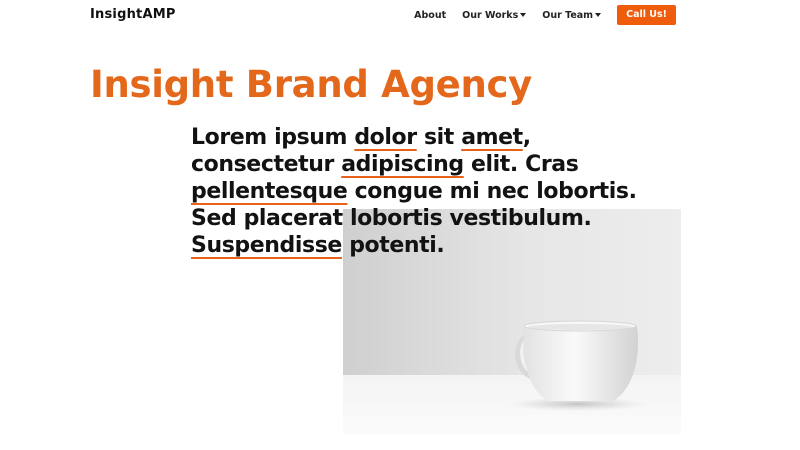 Image resolution: width=800 pixels, height=450 pixels. I want to click on underlined-word: Suspendisse, so click(266, 245).